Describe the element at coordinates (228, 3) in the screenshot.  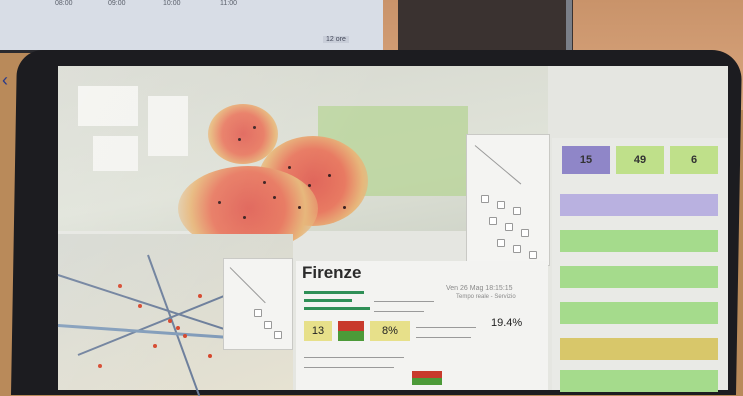
I see `time-tick: 11:00` at that location.